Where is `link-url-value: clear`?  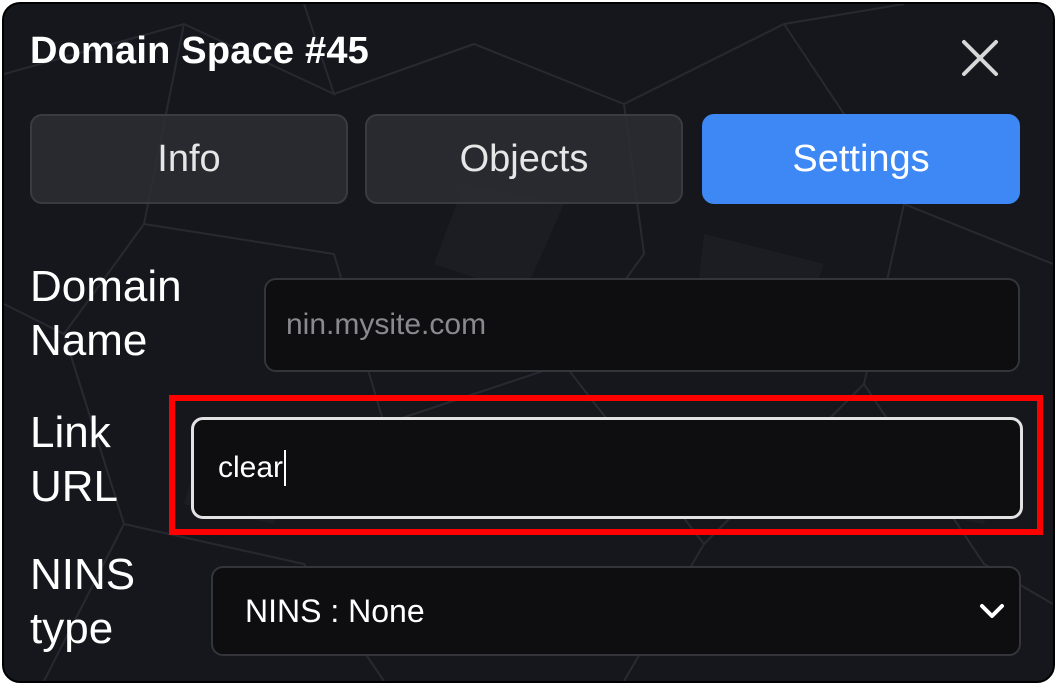 link-url-value: clear is located at coordinates (251, 467).